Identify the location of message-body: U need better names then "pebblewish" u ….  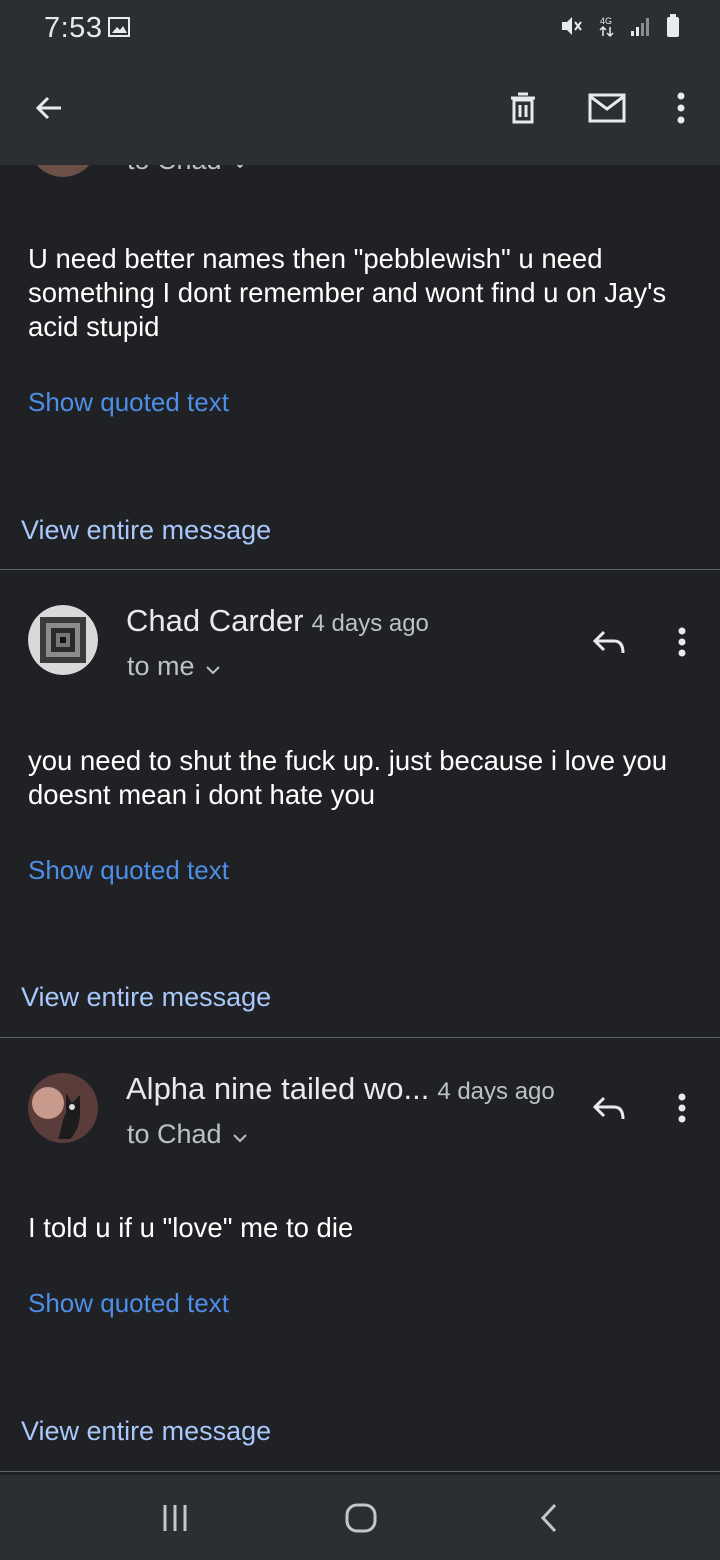
(347, 292).